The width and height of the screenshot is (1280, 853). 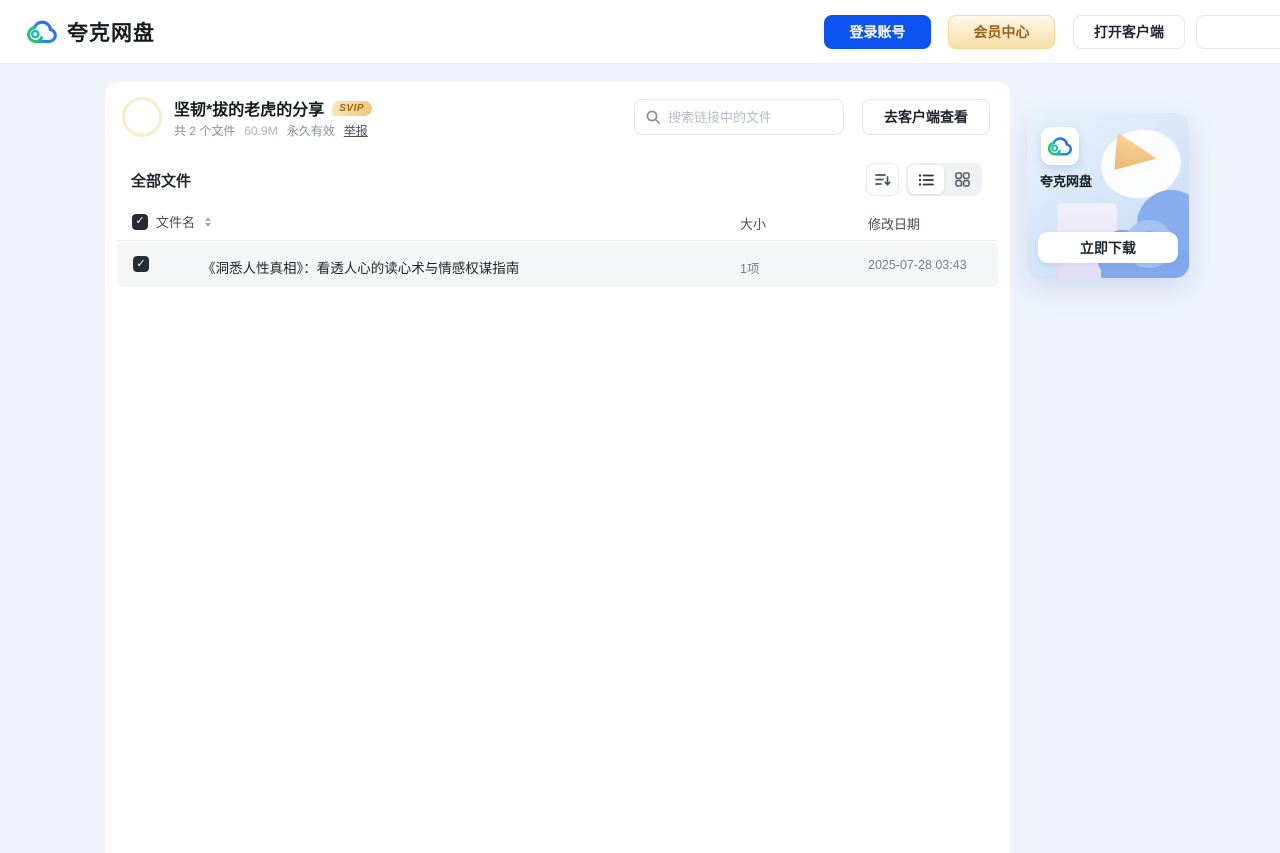 I want to click on column-modified-label: 修改日期, so click(x=894, y=224).